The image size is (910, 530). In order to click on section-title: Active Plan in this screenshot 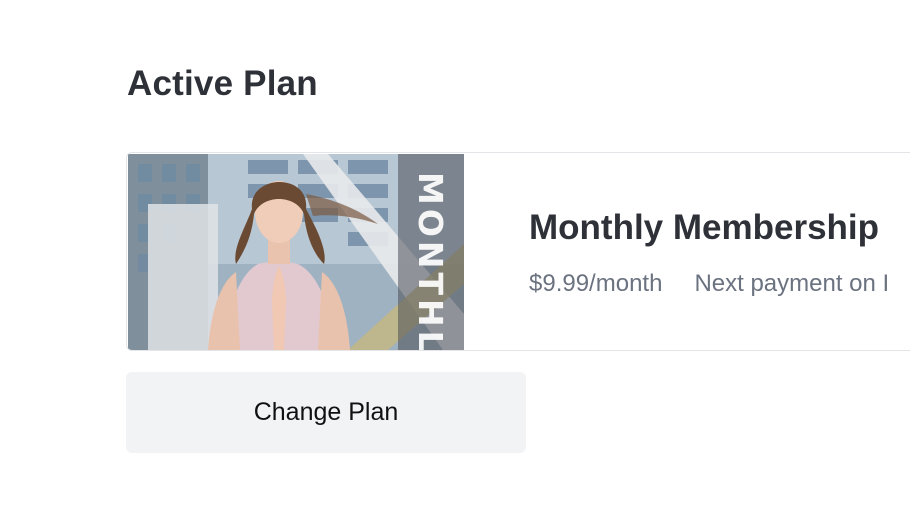, I will do `click(222, 83)`.